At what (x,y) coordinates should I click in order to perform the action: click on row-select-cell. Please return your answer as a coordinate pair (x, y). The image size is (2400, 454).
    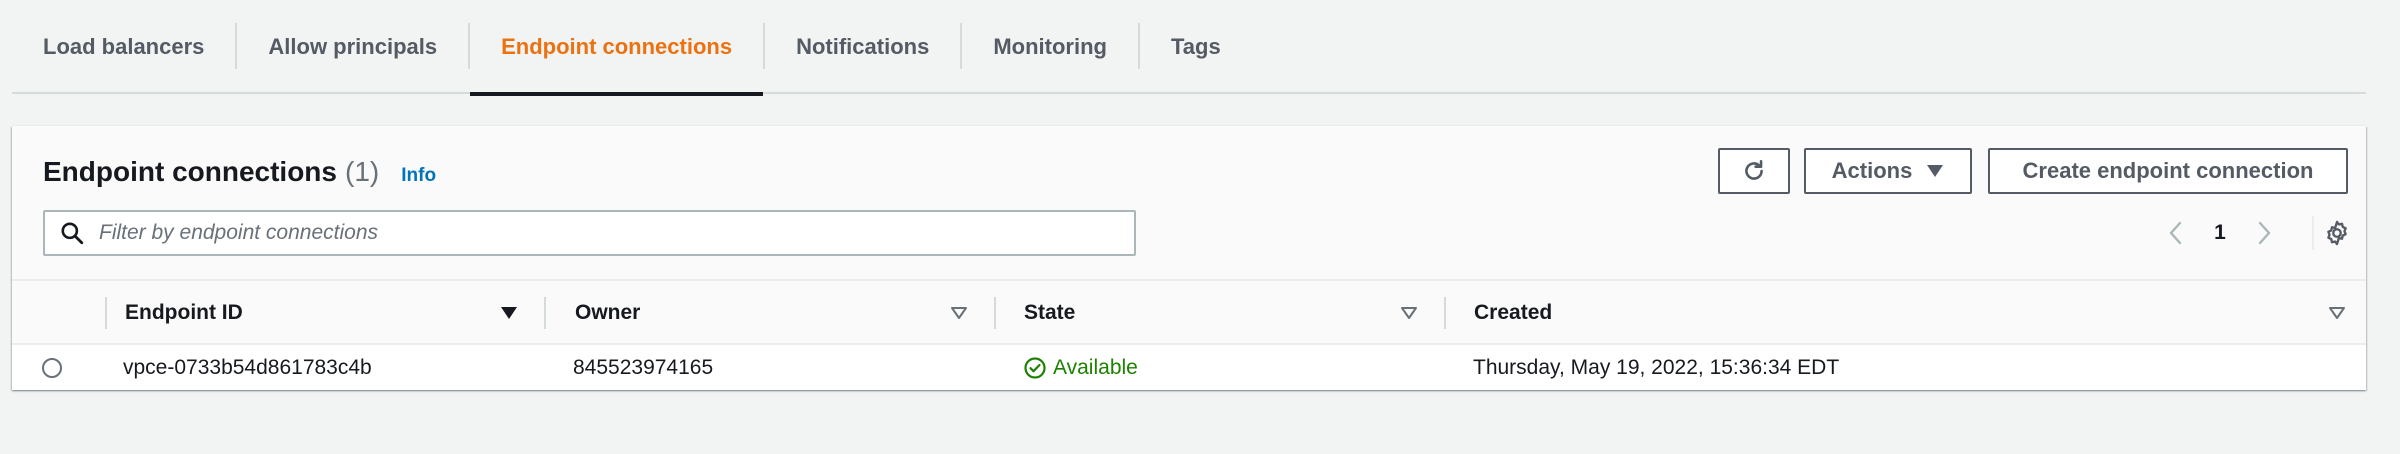
    Looking at the image, I should click on (52, 367).